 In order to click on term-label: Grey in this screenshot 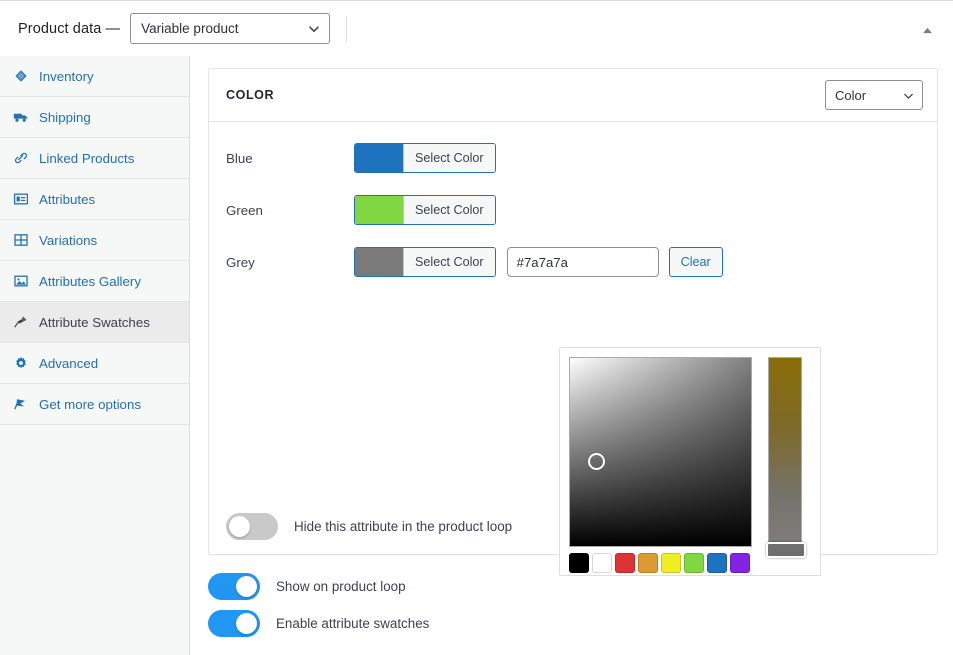, I will do `click(240, 262)`.